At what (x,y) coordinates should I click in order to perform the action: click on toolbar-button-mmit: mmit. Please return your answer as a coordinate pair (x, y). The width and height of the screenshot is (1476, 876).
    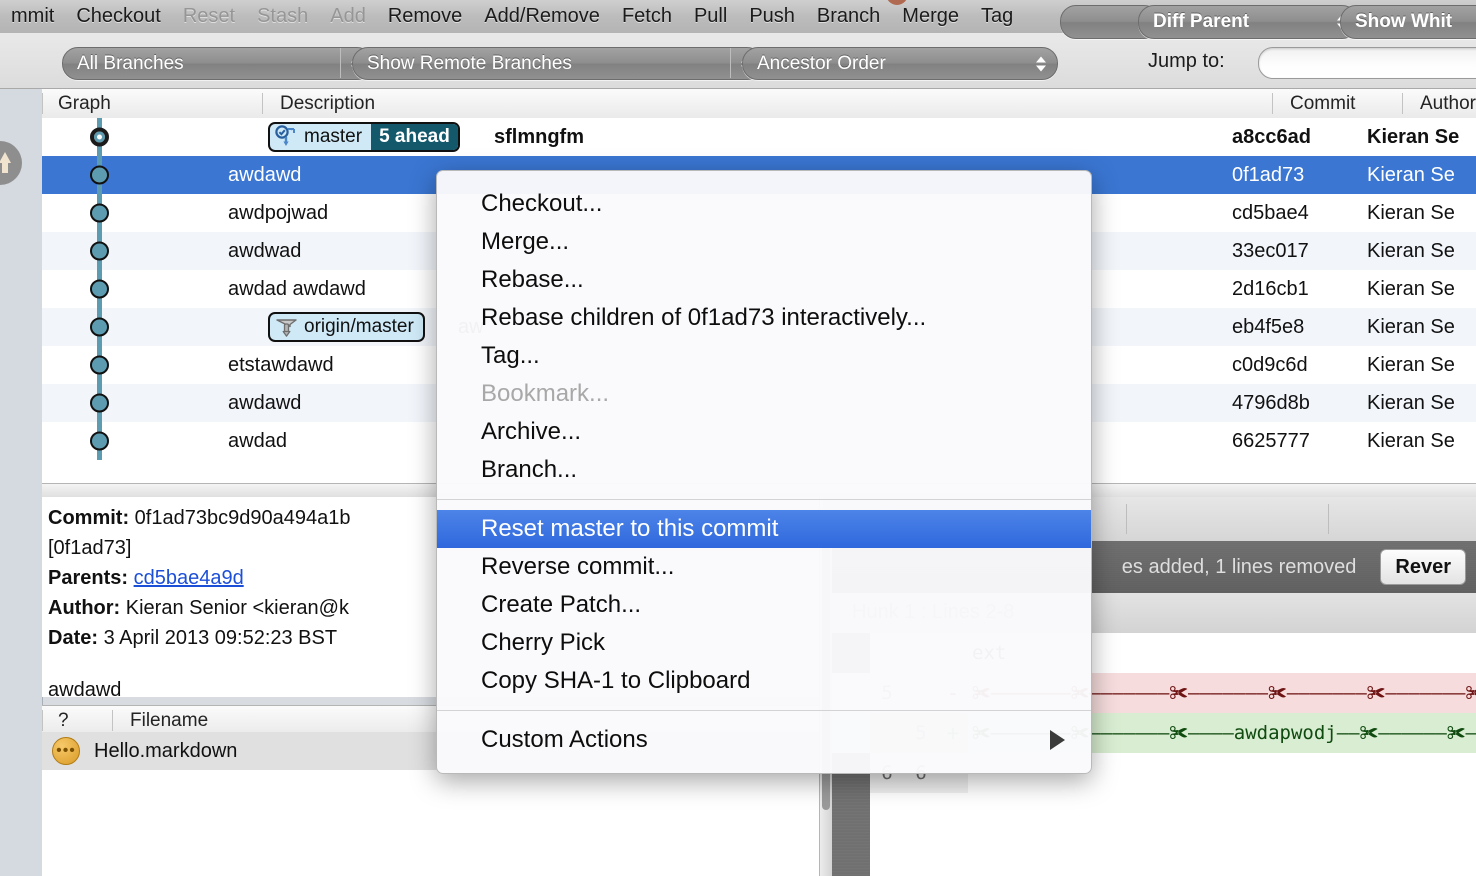
    Looking at the image, I should click on (32, 16).